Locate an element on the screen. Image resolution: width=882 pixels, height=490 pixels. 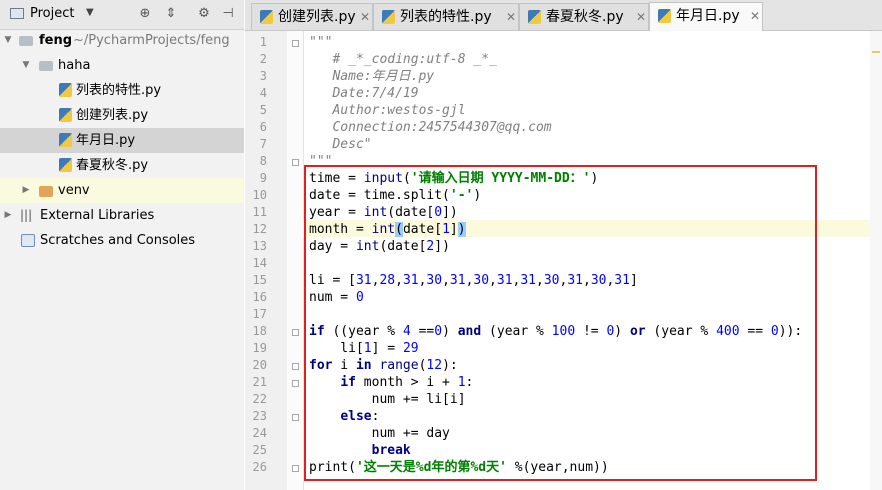
code-line: num = 0 is located at coordinates (336, 297).